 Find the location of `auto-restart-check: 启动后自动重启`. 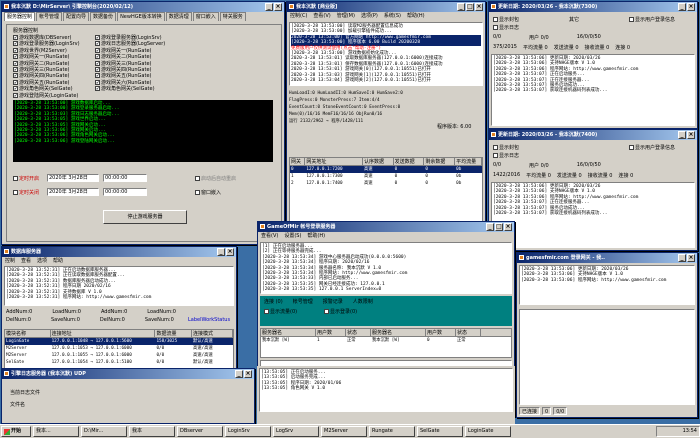

auto-restart-check: 启动后自动重启 is located at coordinates (215, 178).